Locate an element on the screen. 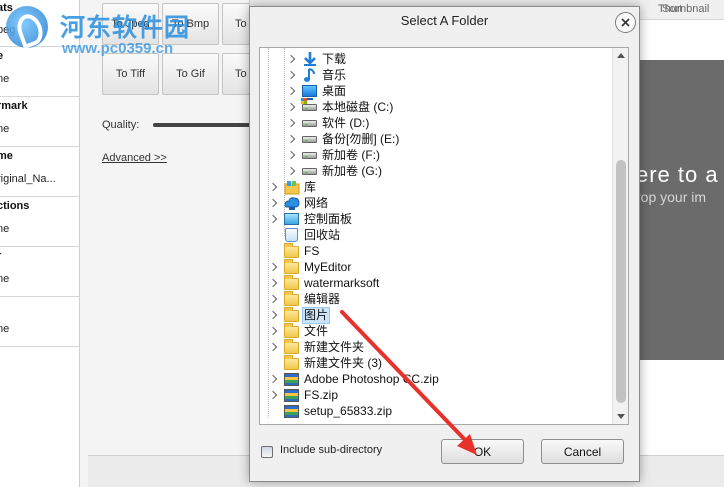 Image resolution: width=724 pixels, height=487 pixels. tree-item-label: FS.zip is located at coordinates (321, 395).